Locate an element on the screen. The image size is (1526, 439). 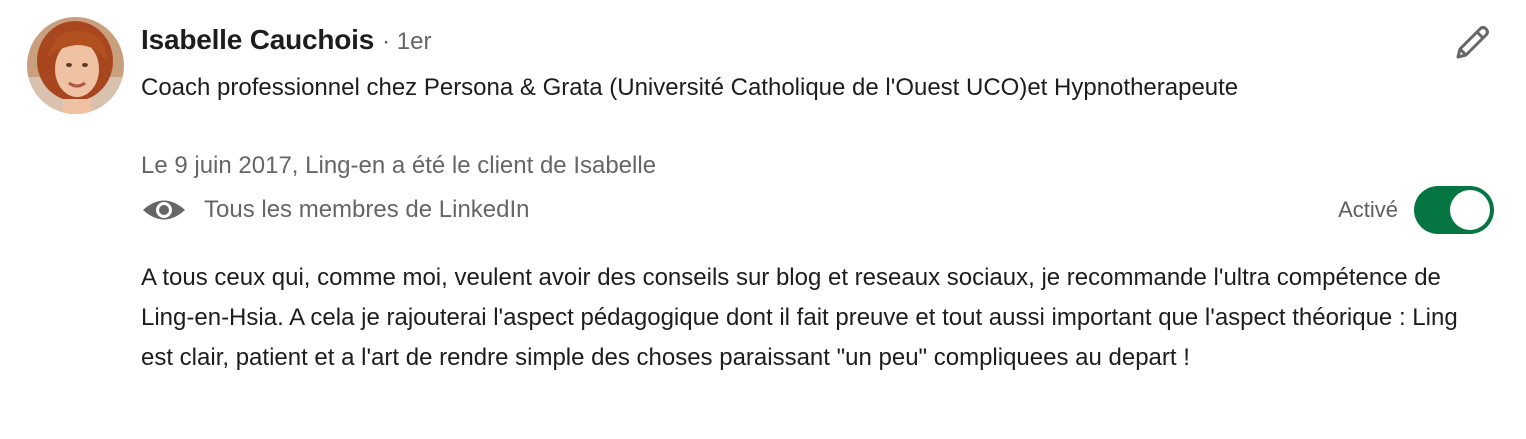
avatar is located at coordinates (75, 65).